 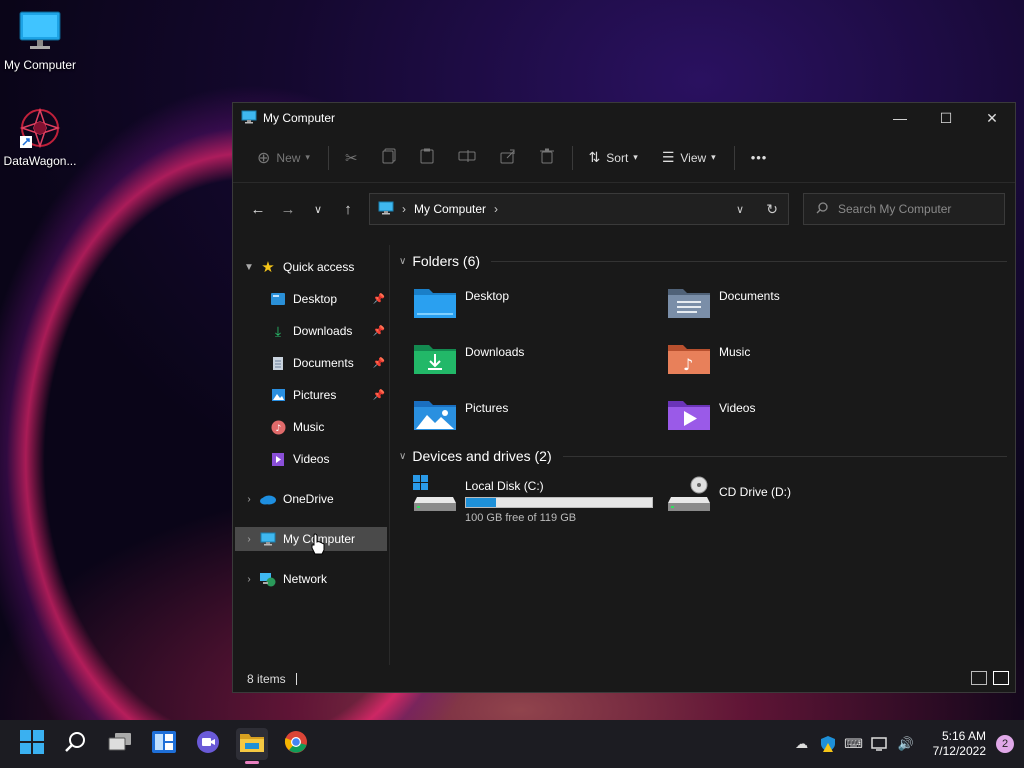 What do you see at coordinates (315, 299) in the screenshot?
I see `sidebar-item-label: Desktop` at bounding box center [315, 299].